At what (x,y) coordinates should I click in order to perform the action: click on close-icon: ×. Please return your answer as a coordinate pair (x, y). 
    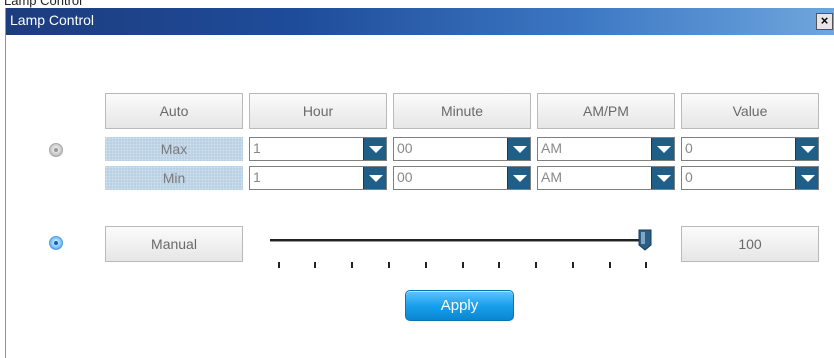
    Looking at the image, I should click on (824, 20).